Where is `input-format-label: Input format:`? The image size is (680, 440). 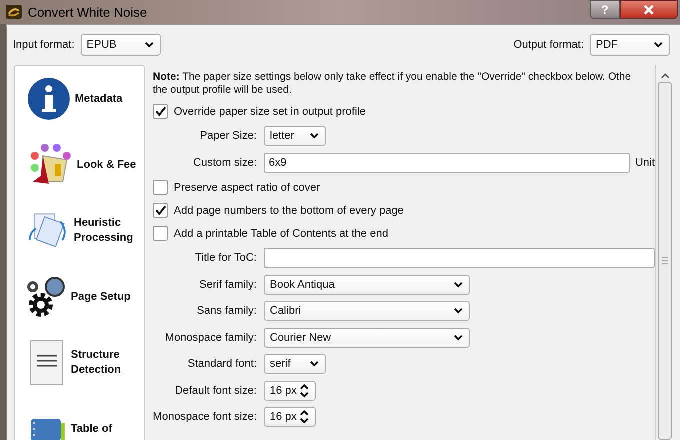
input-format-label: Input format: is located at coordinates (44, 45).